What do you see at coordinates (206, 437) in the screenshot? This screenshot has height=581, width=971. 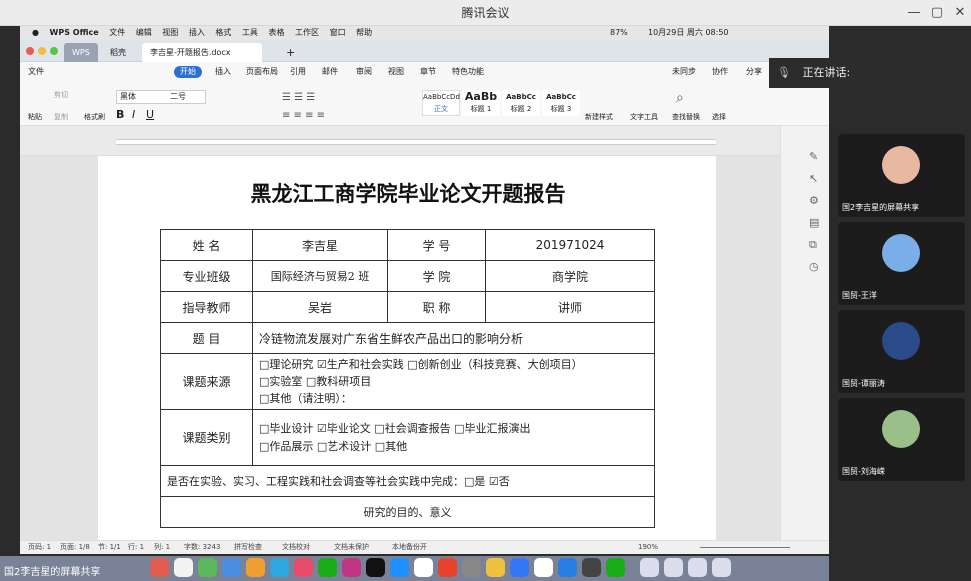 I see `table-cell: 课题类别` at bounding box center [206, 437].